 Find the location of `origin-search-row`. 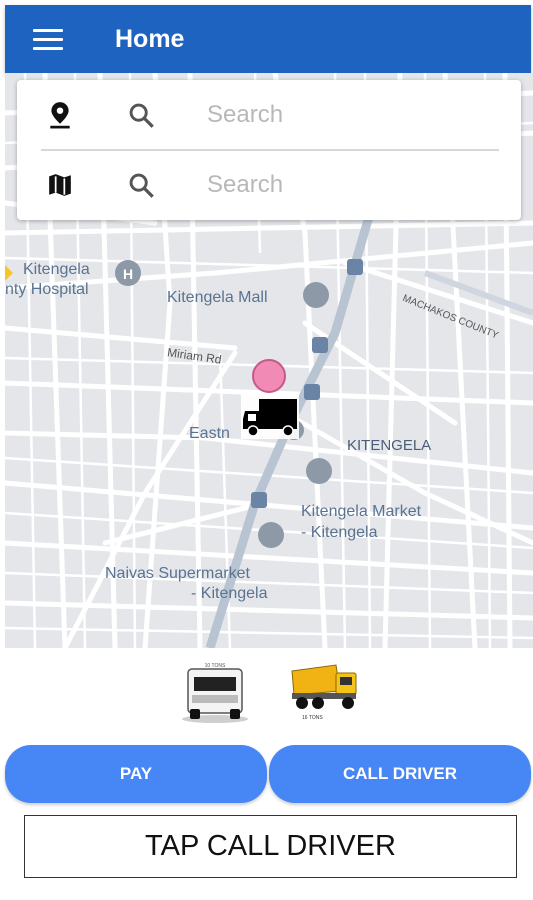

origin-search-row is located at coordinates (269, 115).